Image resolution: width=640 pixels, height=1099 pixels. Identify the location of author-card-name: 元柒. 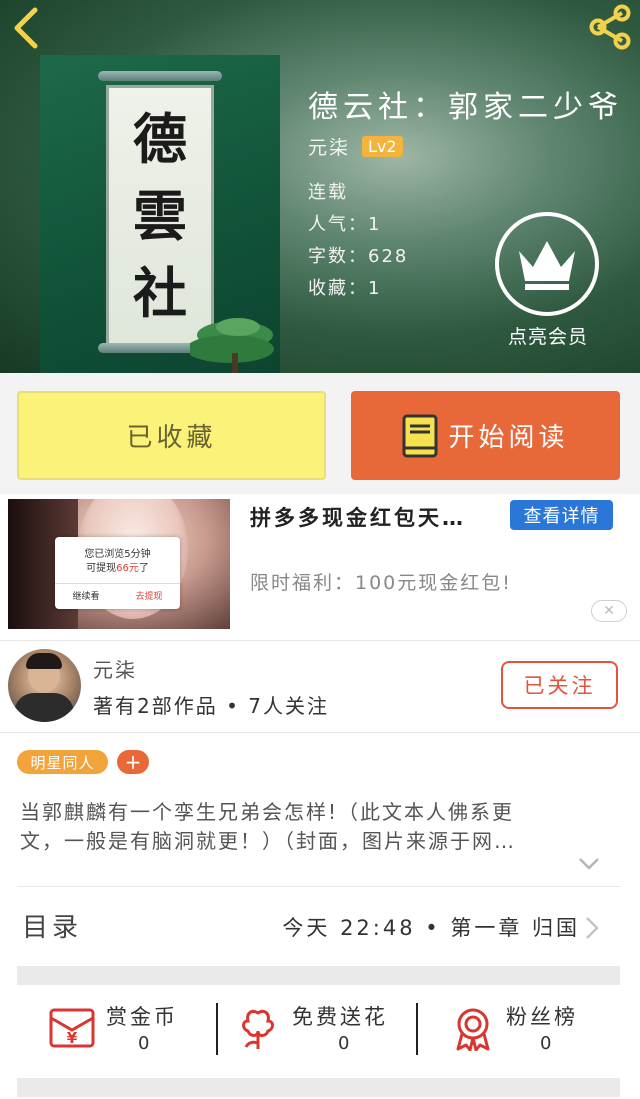
(115, 668).